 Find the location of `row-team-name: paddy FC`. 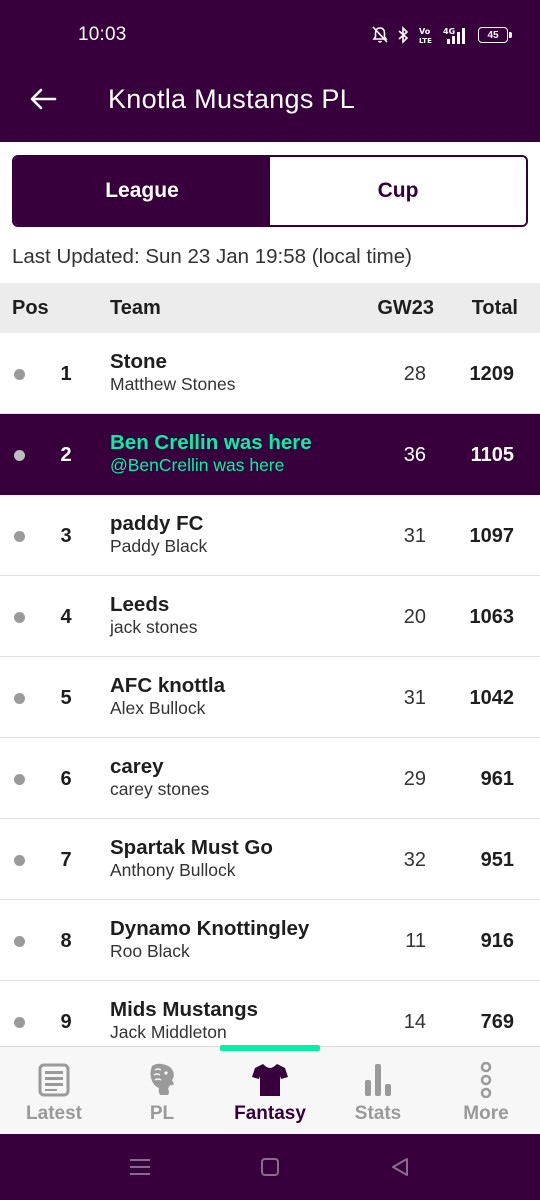

row-team-name: paddy FC is located at coordinates (157, 523).